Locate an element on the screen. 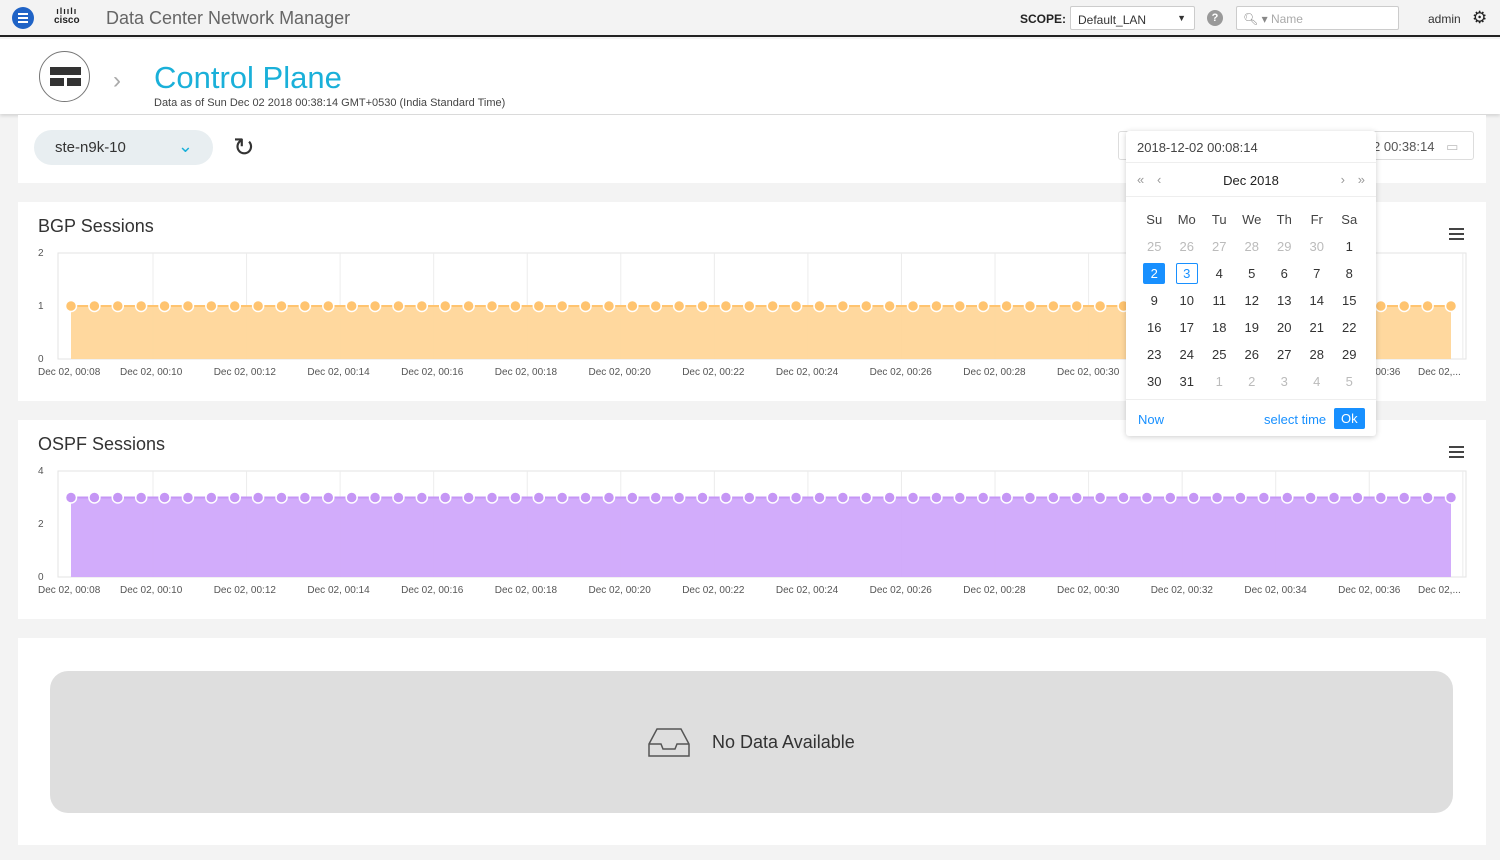  weekday-label: Su is located at coordinates (1154, 219).